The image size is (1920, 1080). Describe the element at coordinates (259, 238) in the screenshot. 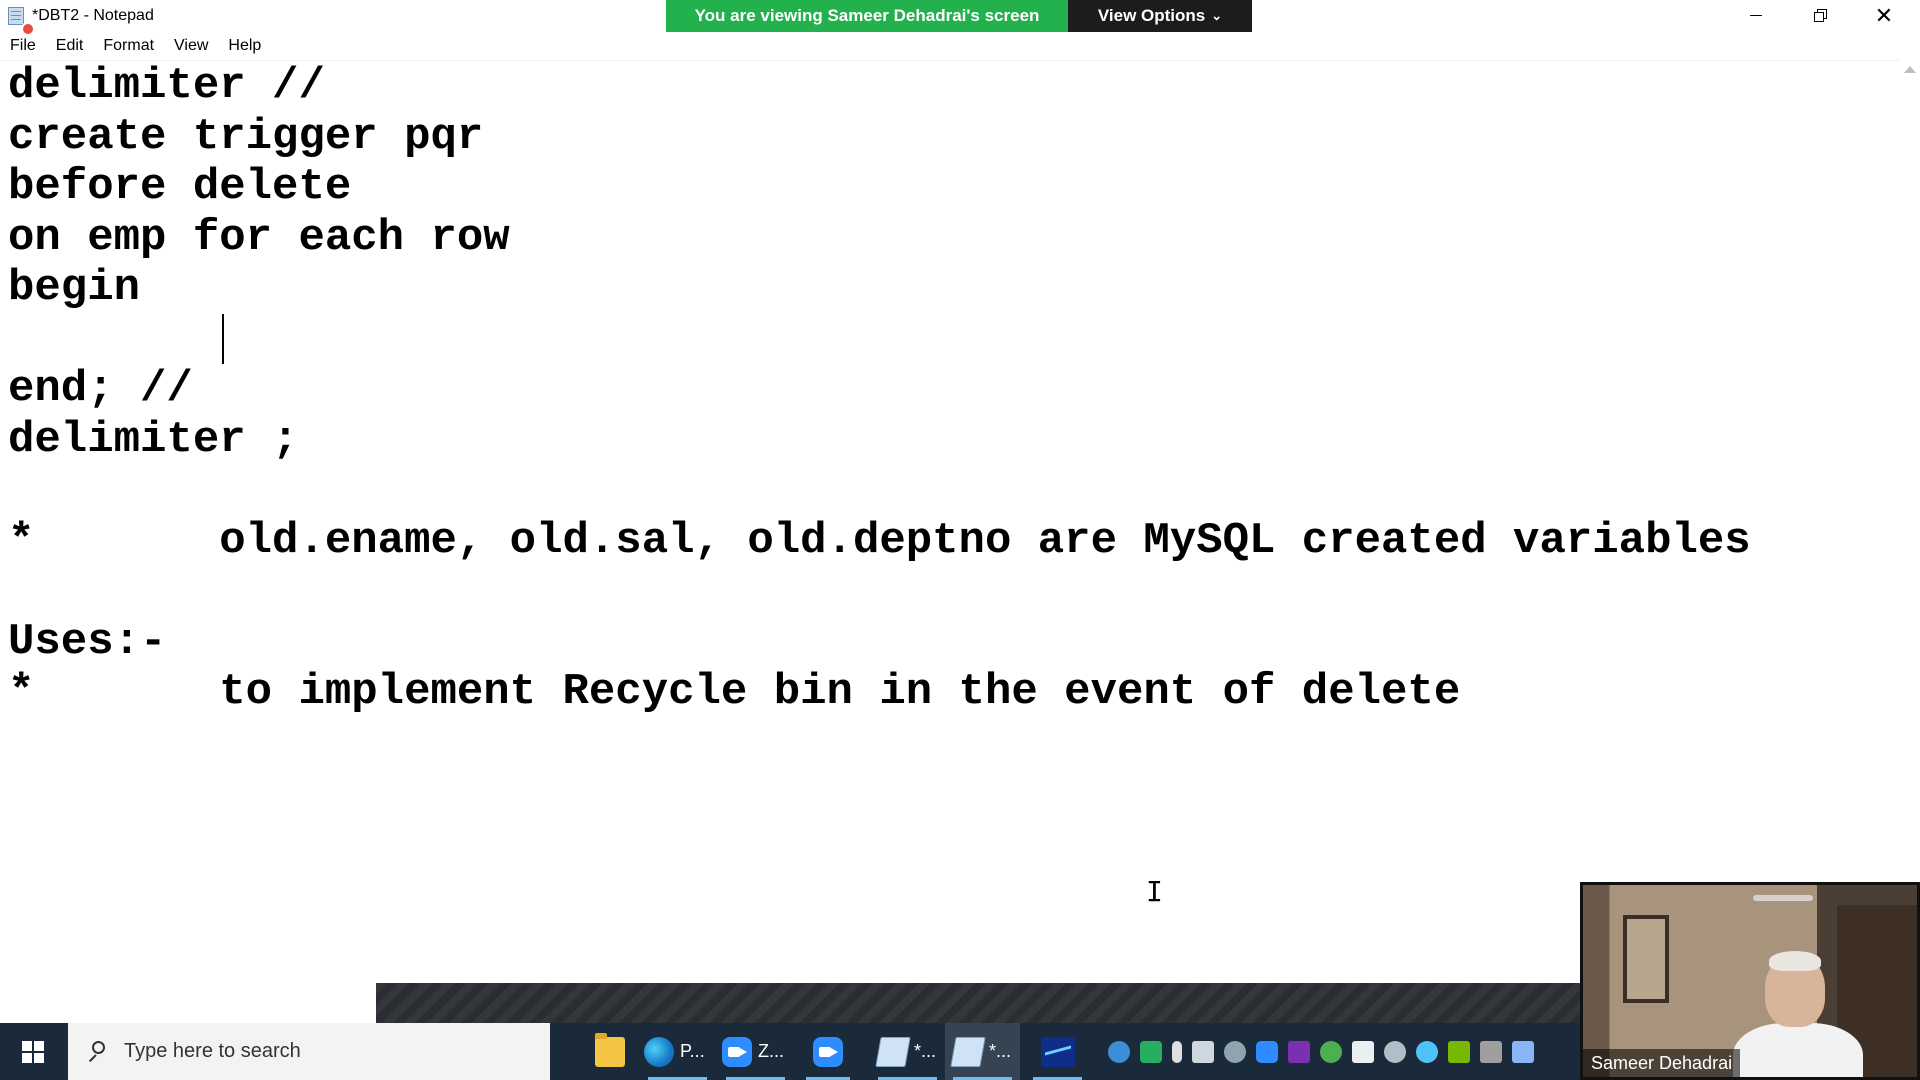

I see `editor-line: on emp for each row` at that location.